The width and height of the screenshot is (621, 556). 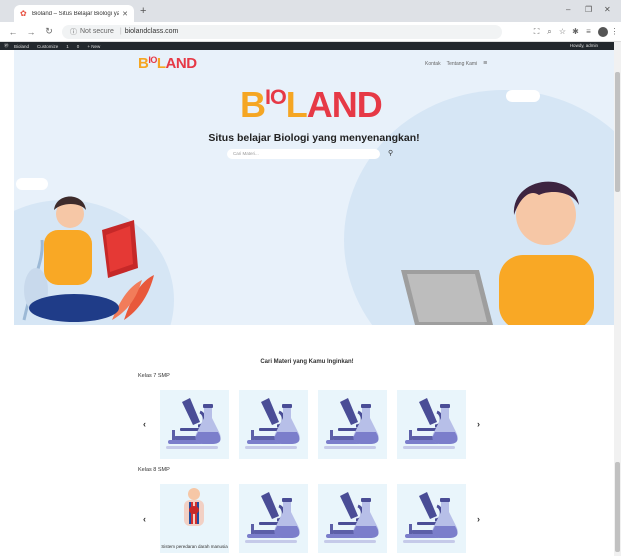 I want to click on minimize-icon: –, so click(x=568, y=9).